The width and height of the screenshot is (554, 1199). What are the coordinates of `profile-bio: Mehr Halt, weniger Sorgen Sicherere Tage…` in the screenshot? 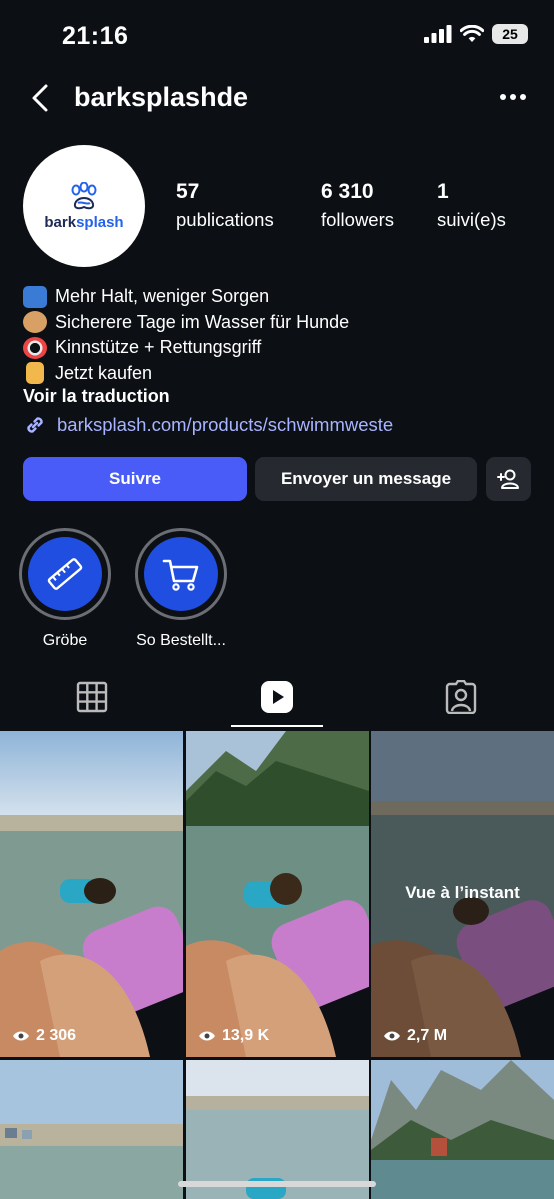 It's located at (186, 335).